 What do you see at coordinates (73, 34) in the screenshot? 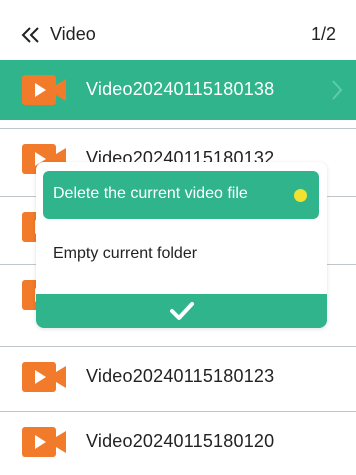
I see `page-title: Video` at bounding box center [73, 34].